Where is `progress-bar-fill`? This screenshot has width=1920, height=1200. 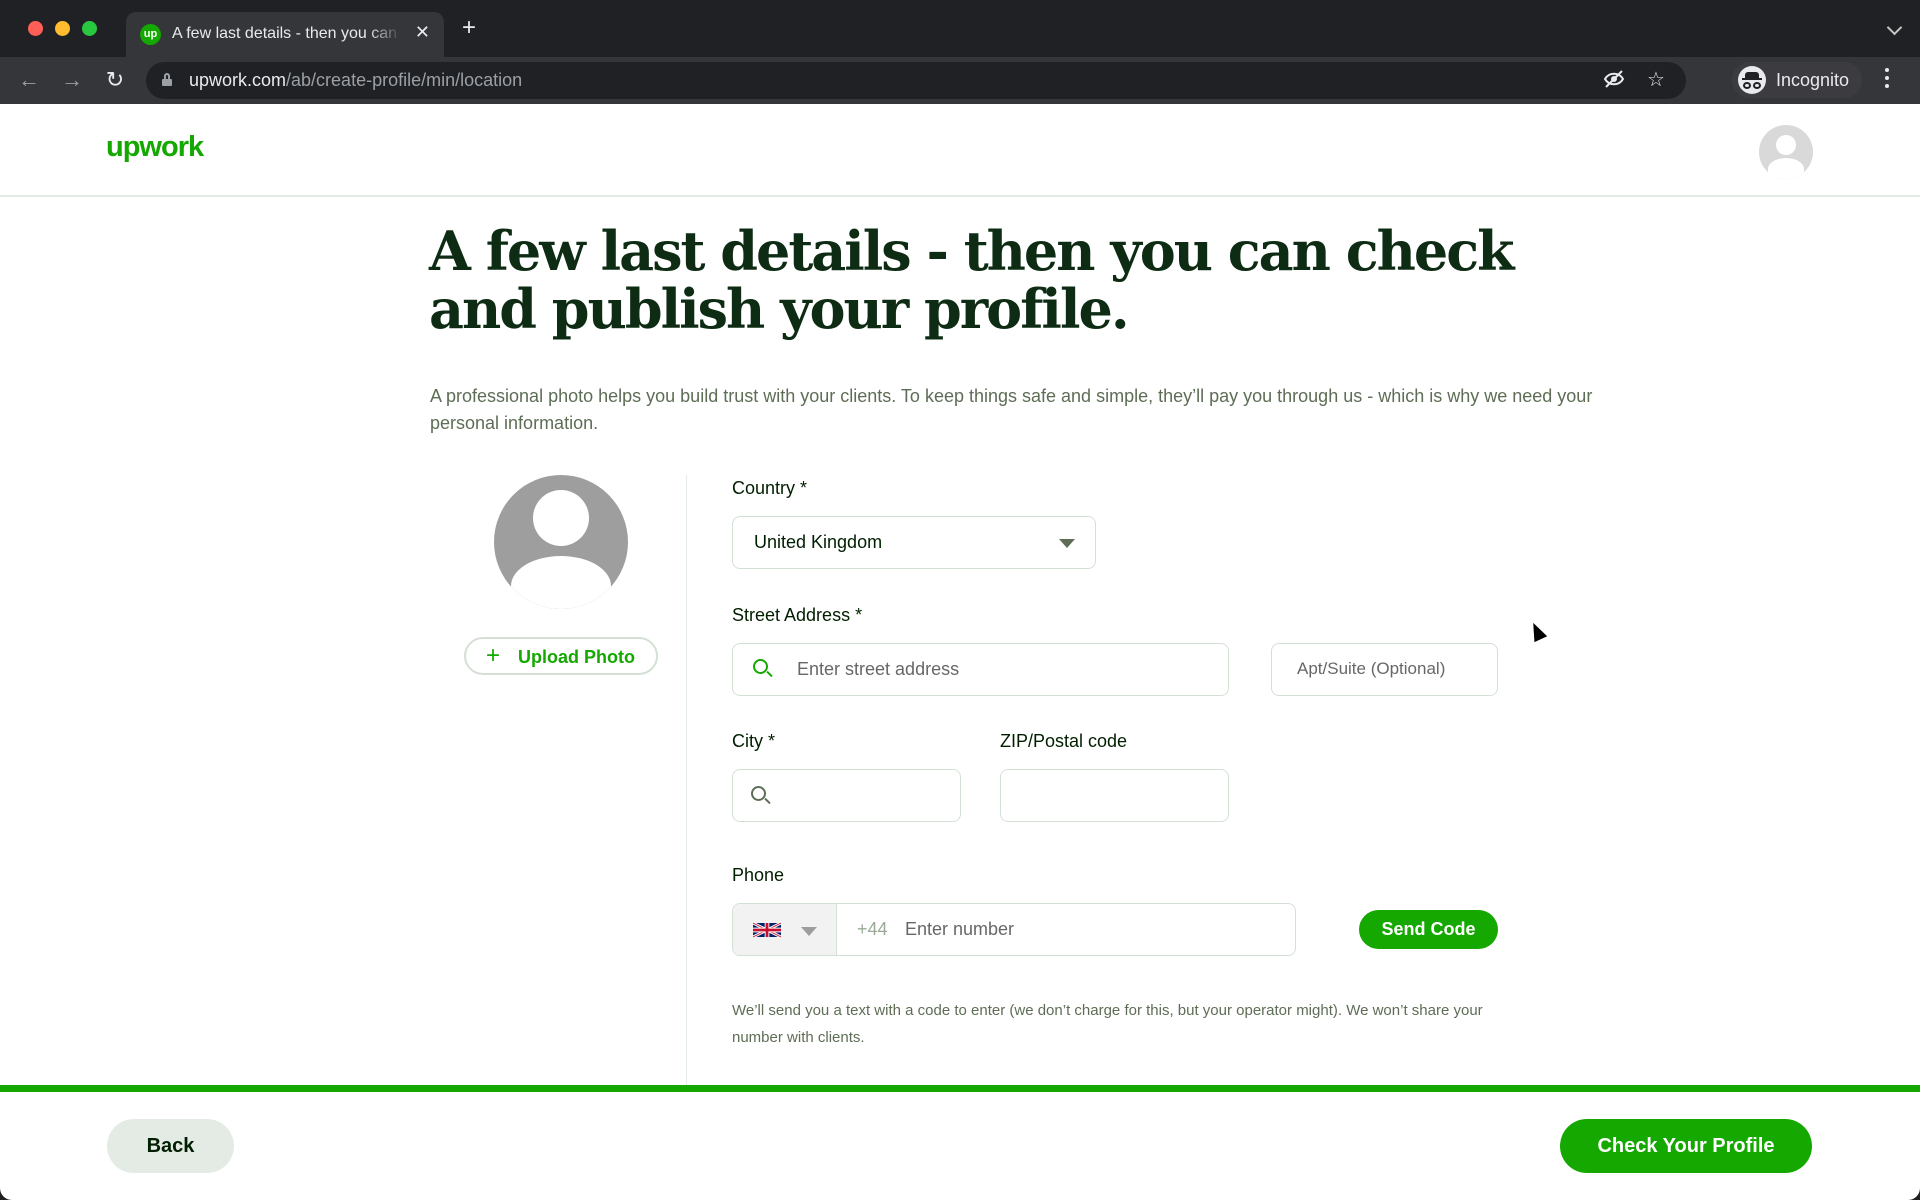 progress-bar-fill is located at coordinates (960, 1088).